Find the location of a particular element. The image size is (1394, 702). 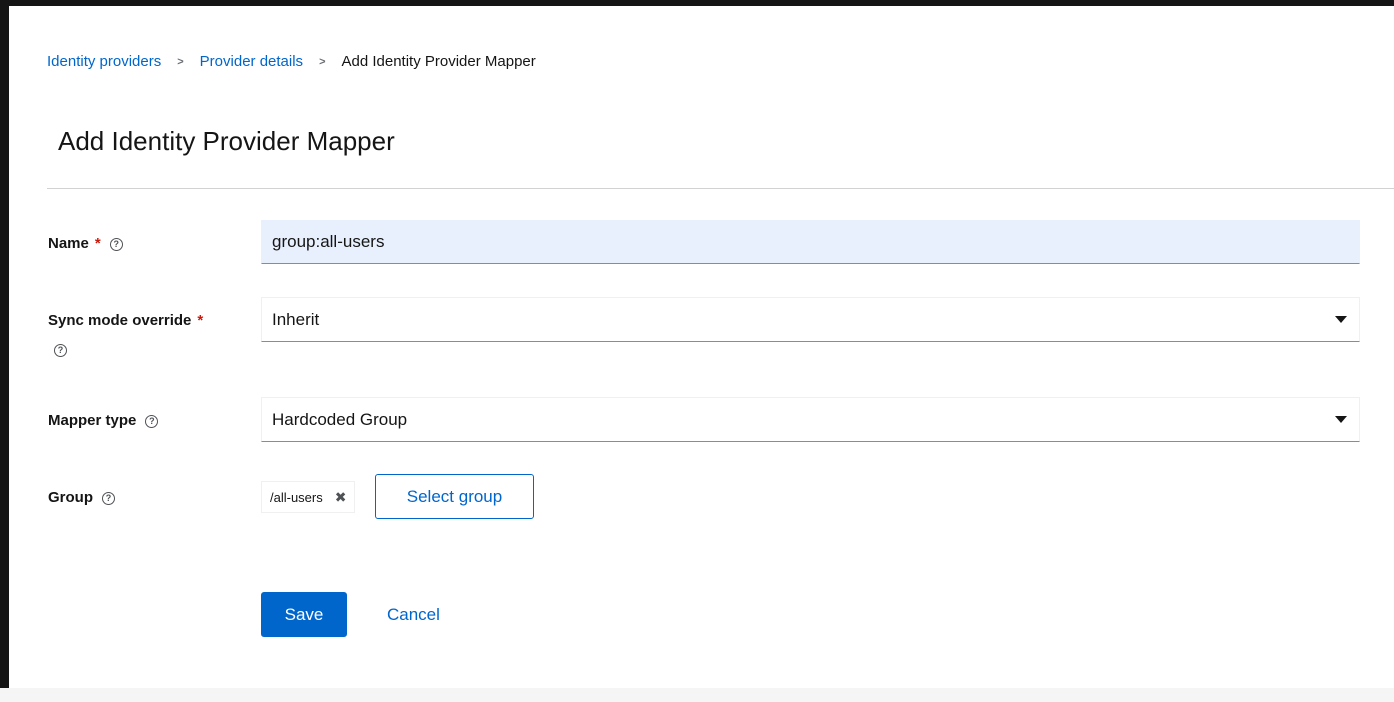

page-title: Add Identity Provider Mapper is located at coordinates (226, 141).